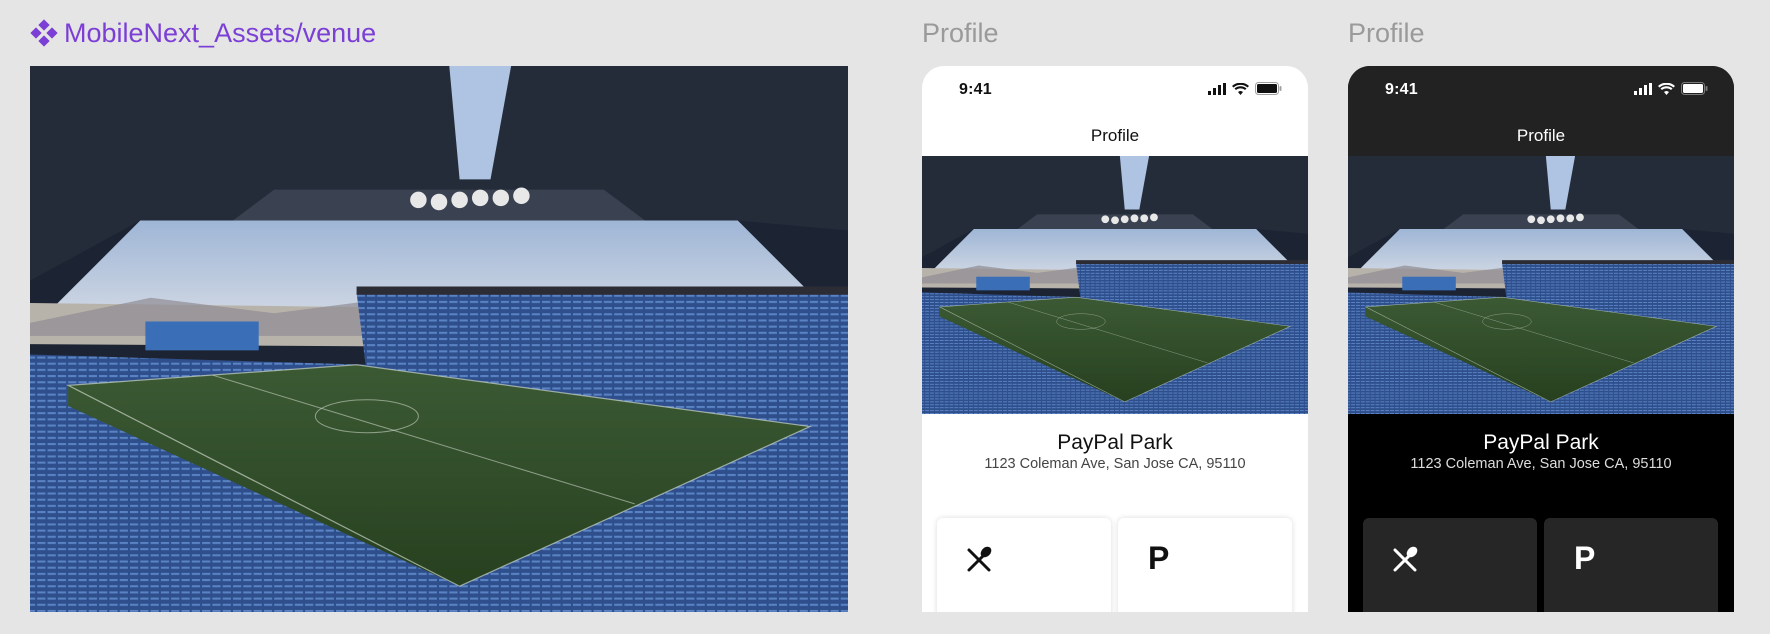  Describe the element at coordinates (44, 33) in the screenshot. I see `component-icon` at that location.